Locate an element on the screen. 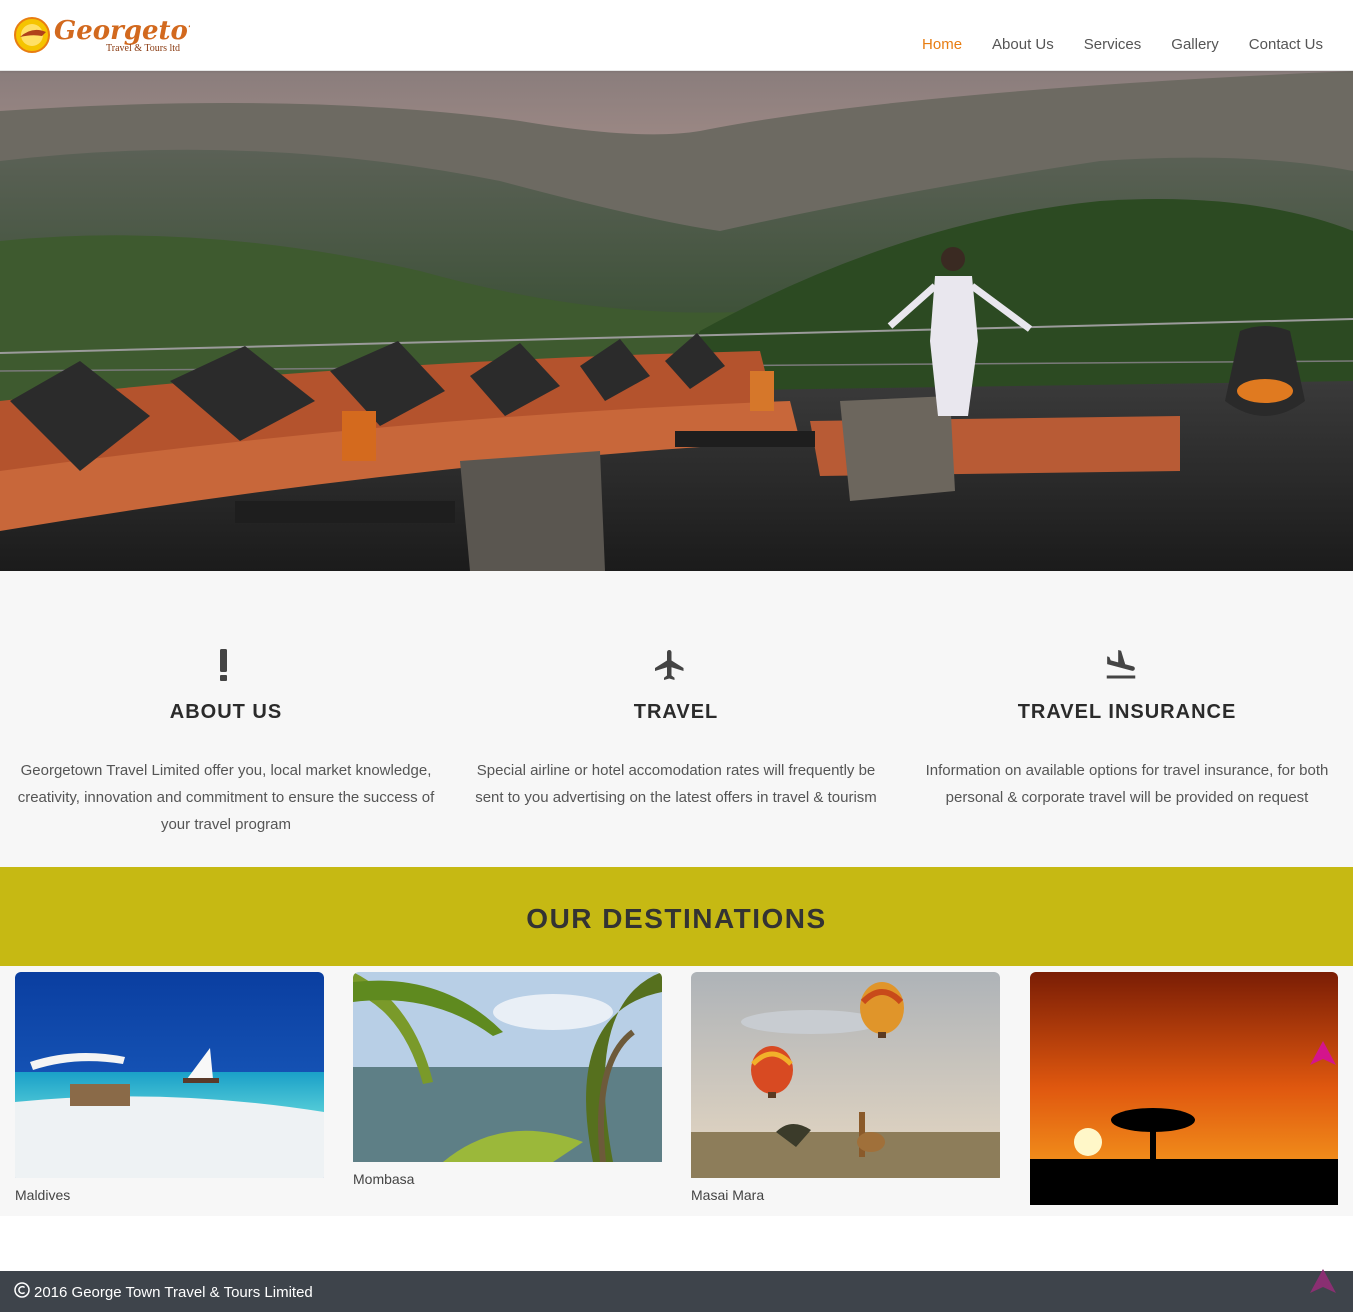 The height and width of the screenshot is (1312, 1353). feature-title: TRAVEL INSURANCE is located at coordinates (1127, 712).